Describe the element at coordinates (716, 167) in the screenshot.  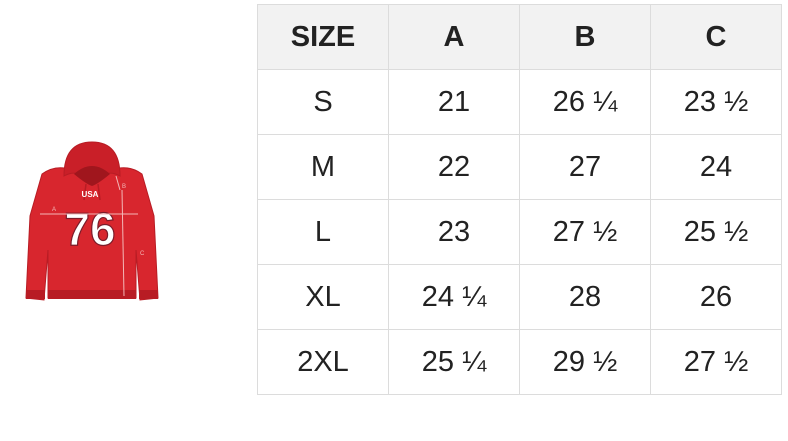
I see `measure-c-cell: 24` at that location.